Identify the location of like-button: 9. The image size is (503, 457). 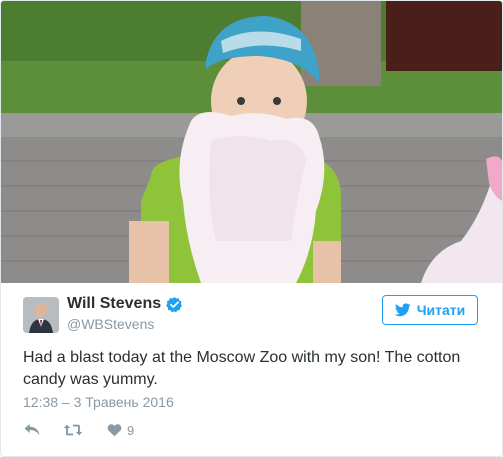
(120, 430).